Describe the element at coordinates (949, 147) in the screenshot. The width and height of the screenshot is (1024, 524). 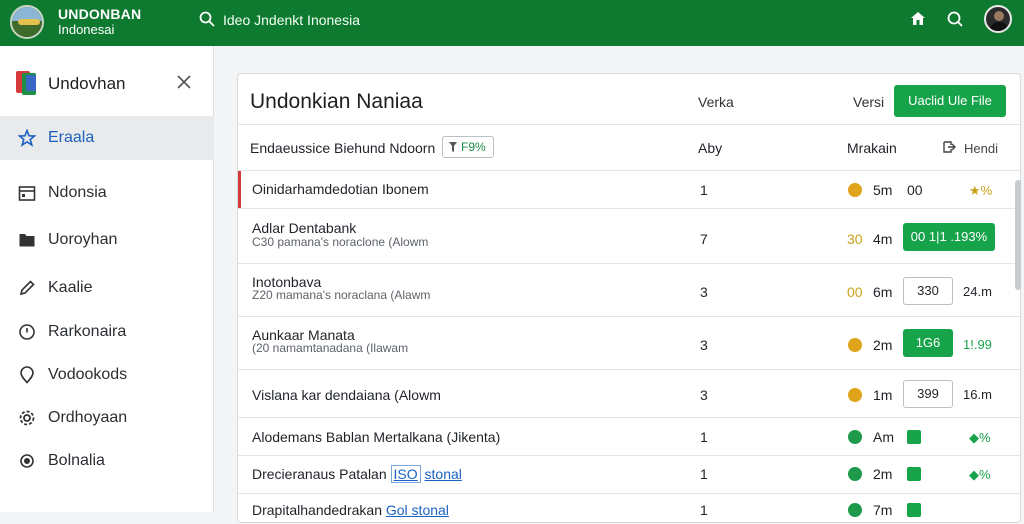
I see `export-icon` at that location.